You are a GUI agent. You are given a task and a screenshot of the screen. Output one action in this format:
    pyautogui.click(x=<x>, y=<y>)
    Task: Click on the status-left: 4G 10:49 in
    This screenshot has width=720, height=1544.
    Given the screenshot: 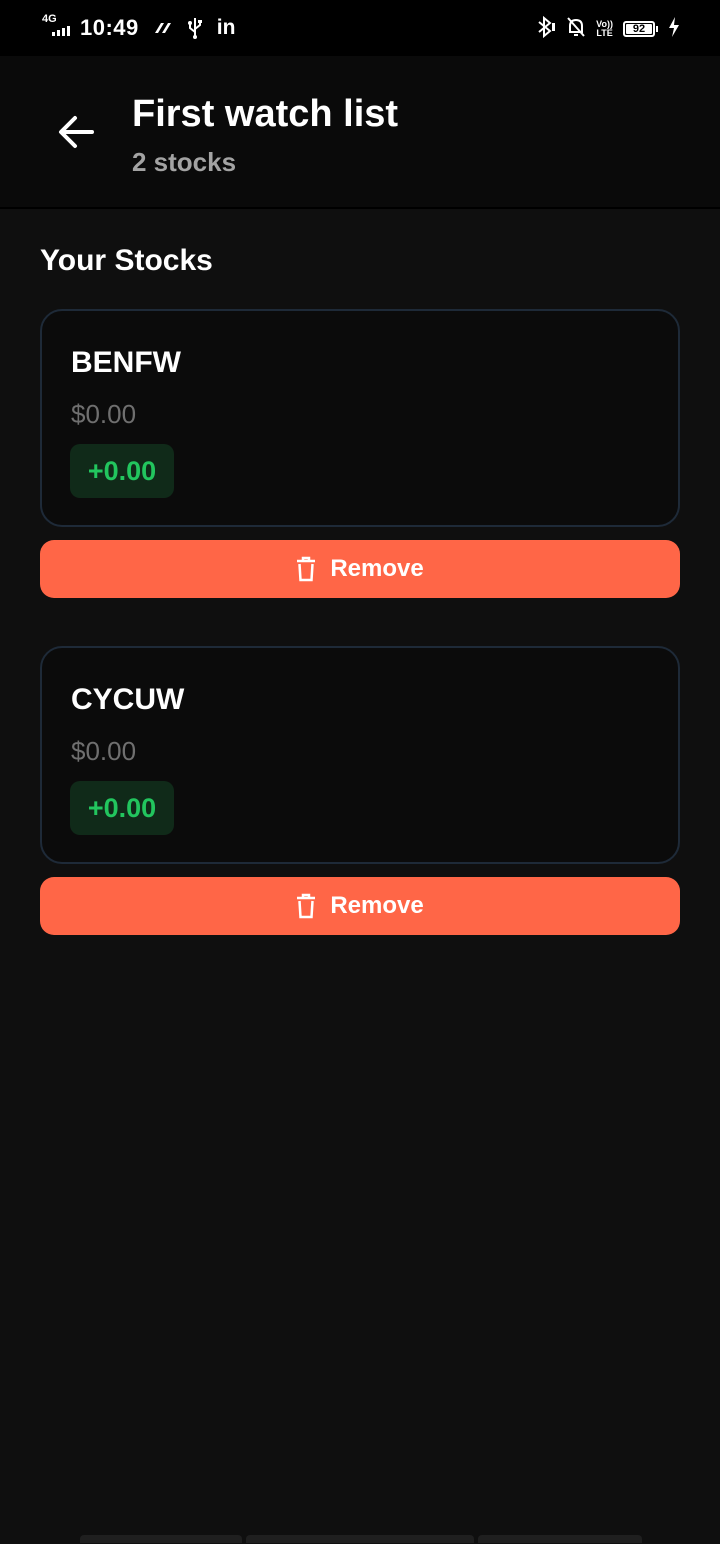 What is the action you would take?
    pyautogui.click(x=138, y=28)
    